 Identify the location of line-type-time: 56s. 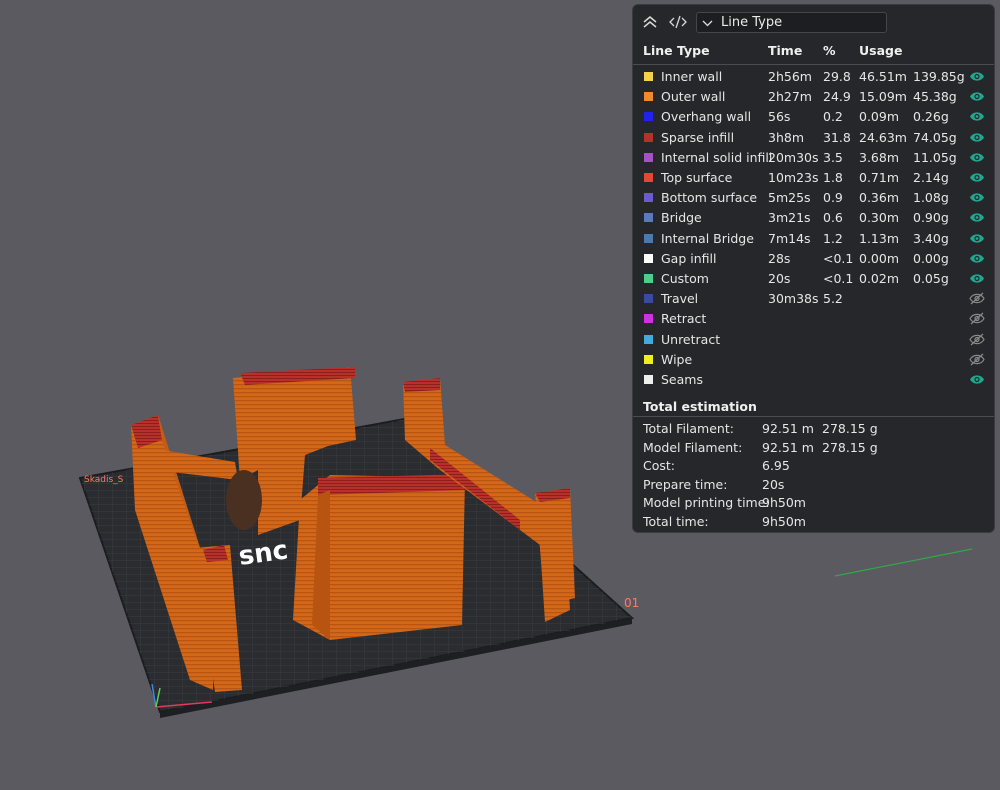
(779, 117).